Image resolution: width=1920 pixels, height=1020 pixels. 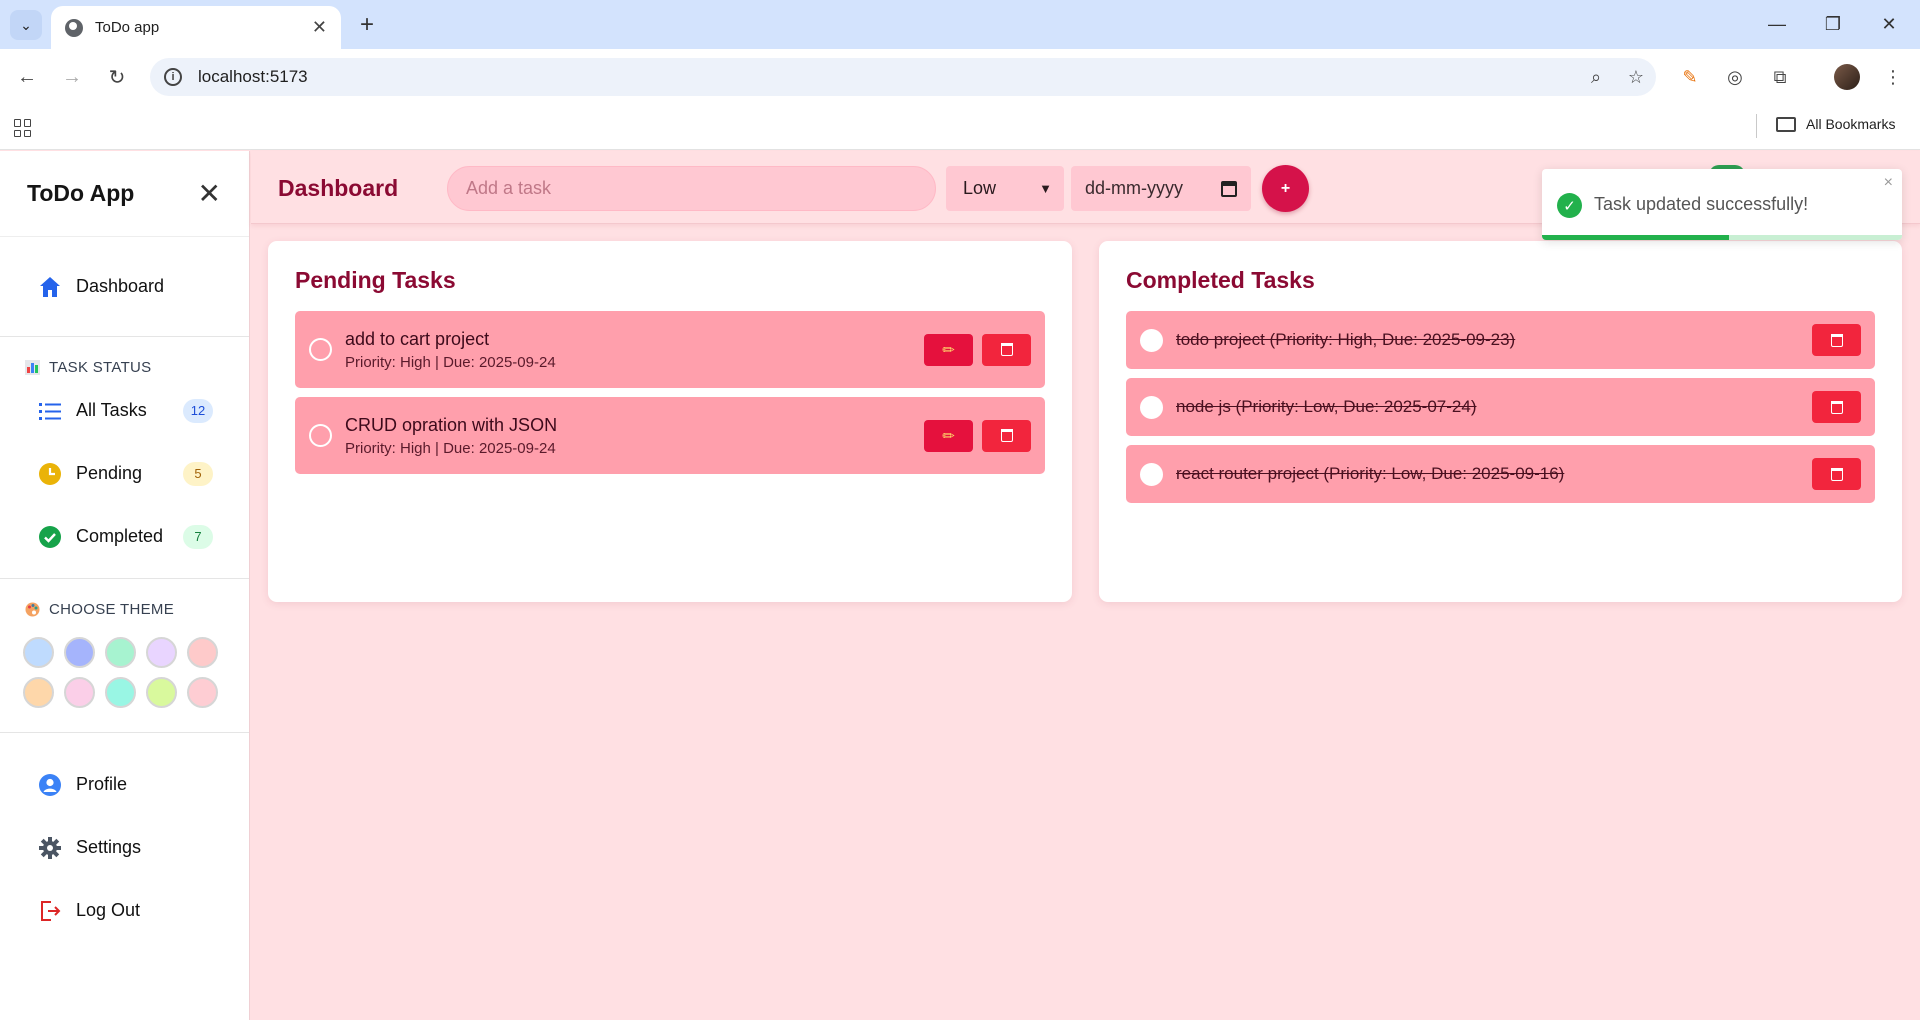 What do you see at coordinates (50, 911) in the screenshot?
I see `logout-icon` at bounding box center [50, 911].